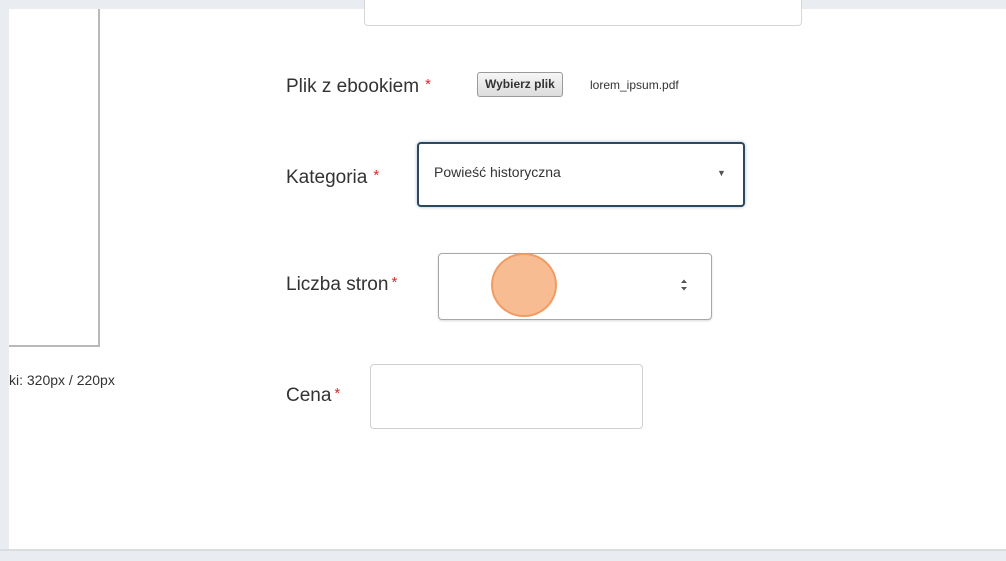 The width and height of the screenshot is (1006, 561). I want to click on category-field-label: Kategoria *, so click(332, 178).